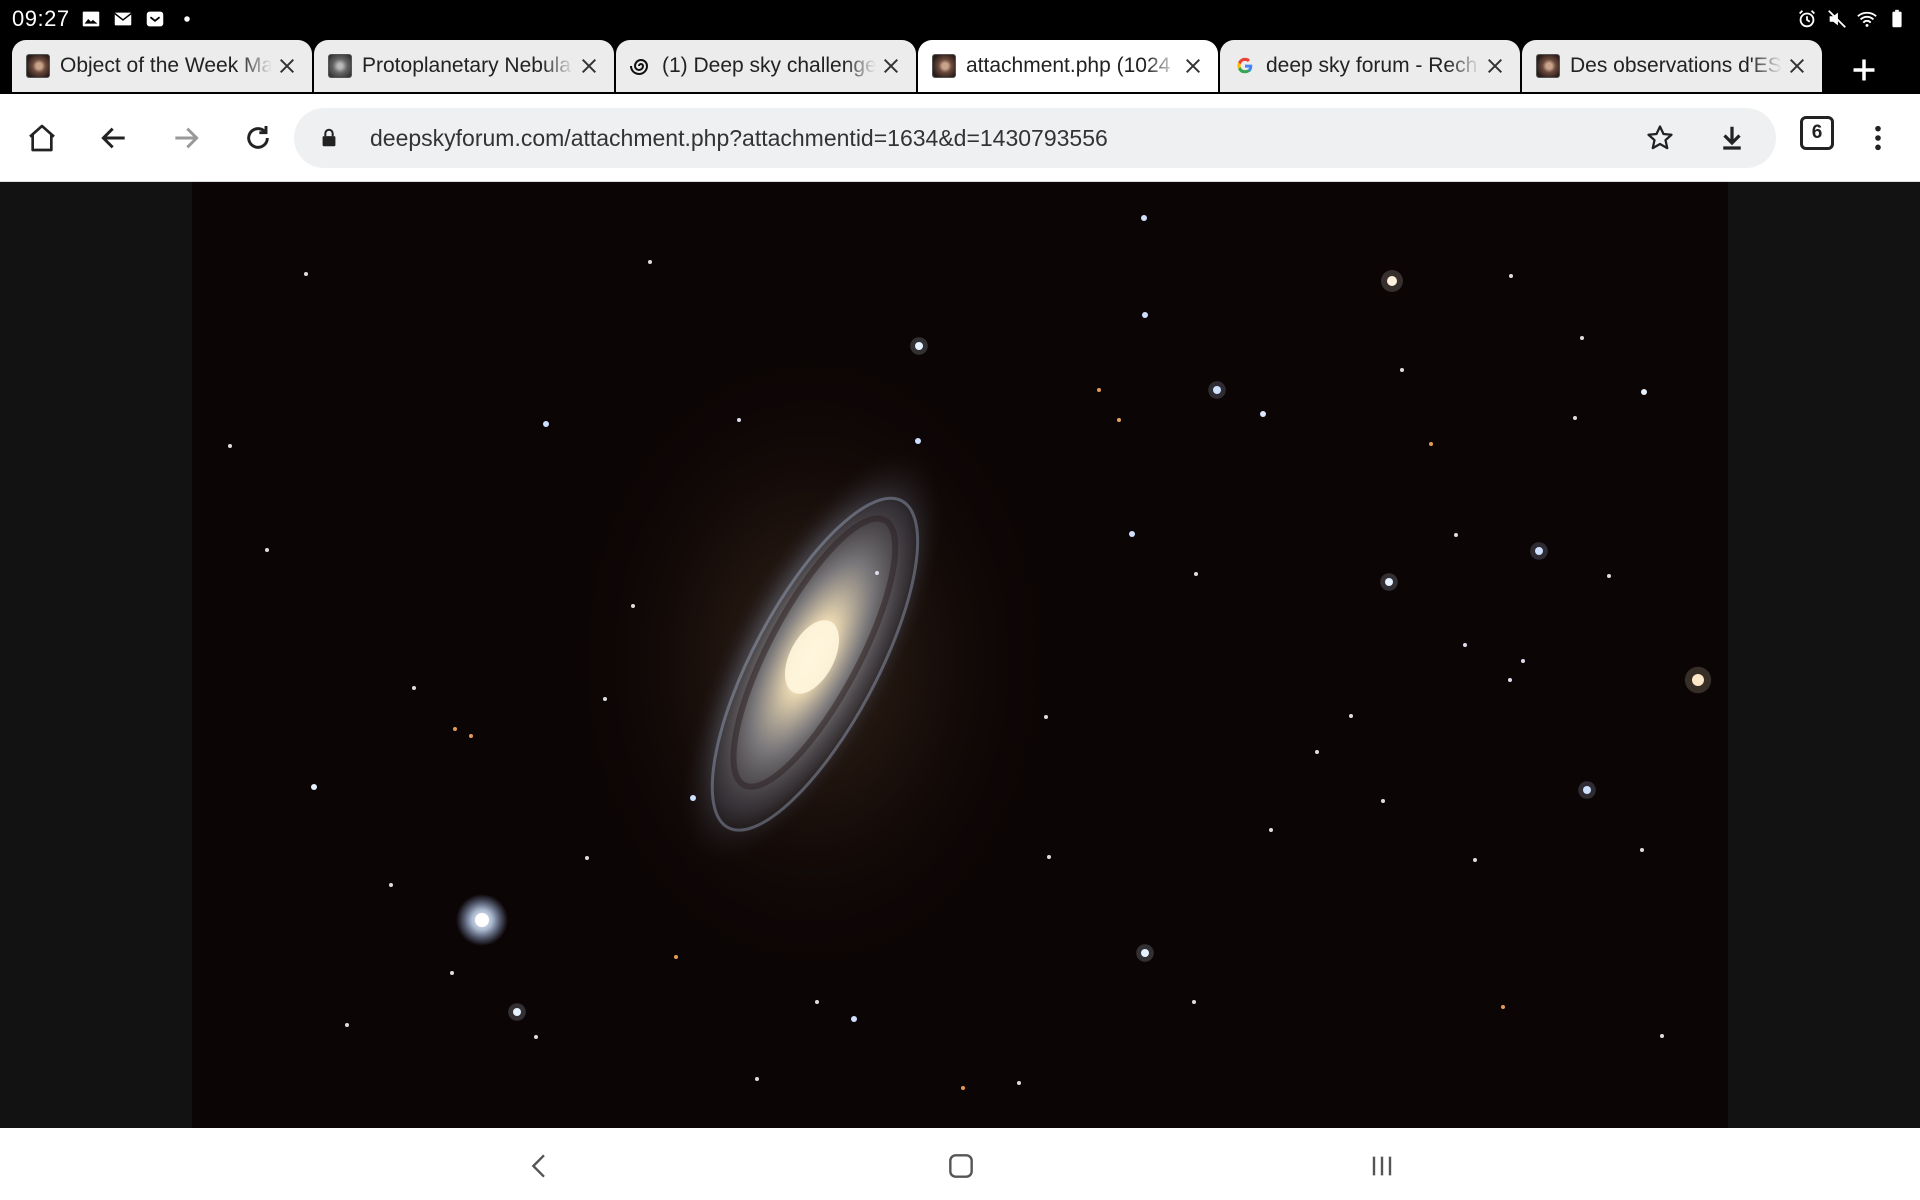  Describe the element at coordinates (1837, 19) in the screenshot. I see `mute-icon` at that location.